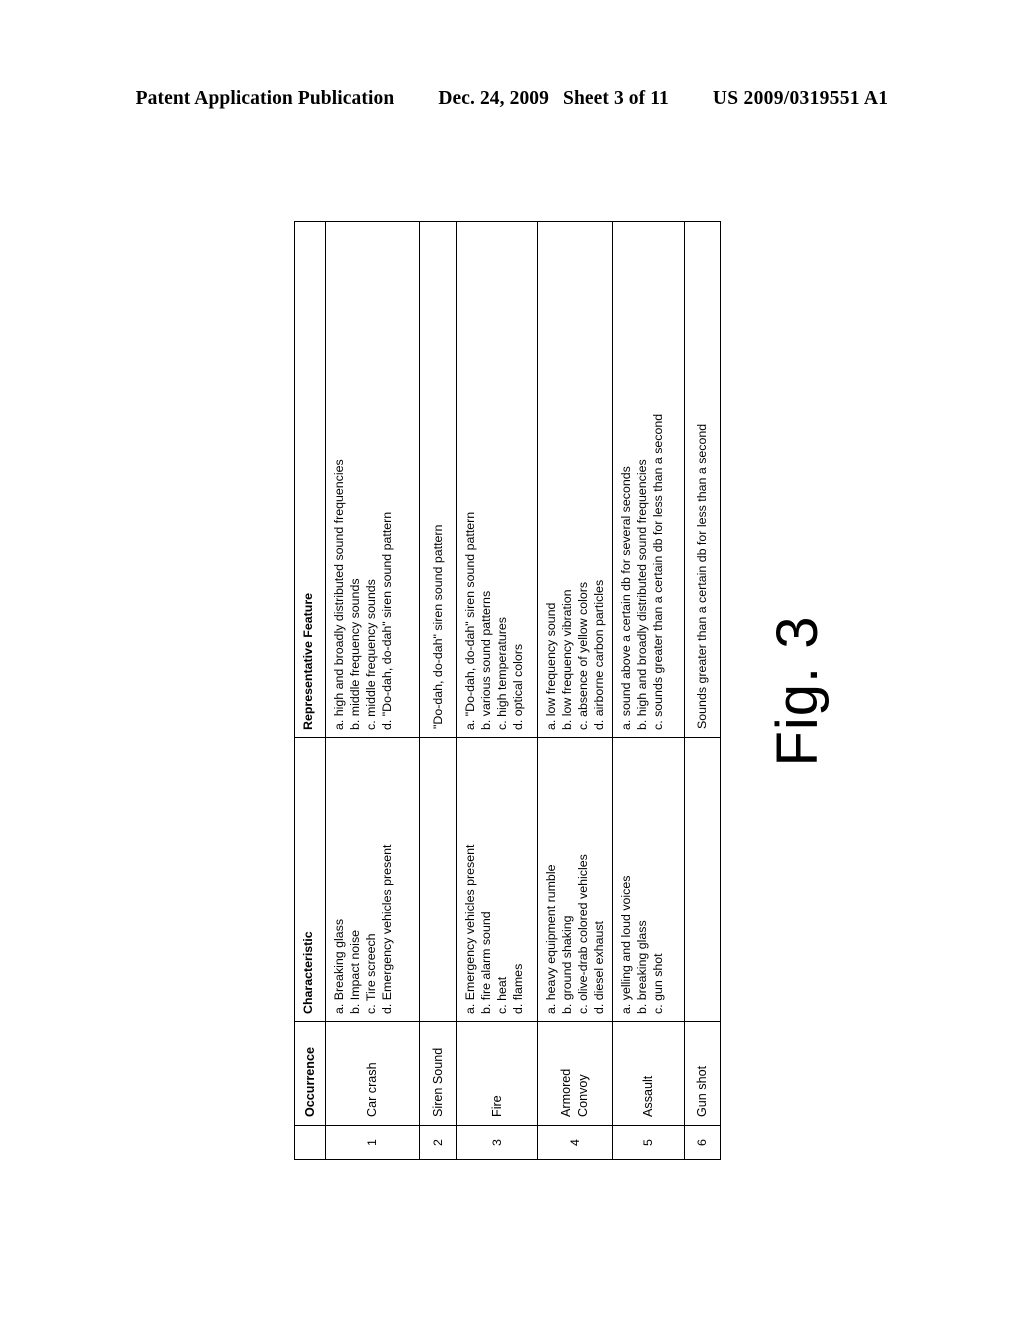 This screenshot has height=1320, width=1024. What do you see at coordinates (438, 1142) in the screenshot?
I see `row-number: 2` at bounding box center [438, 1142].